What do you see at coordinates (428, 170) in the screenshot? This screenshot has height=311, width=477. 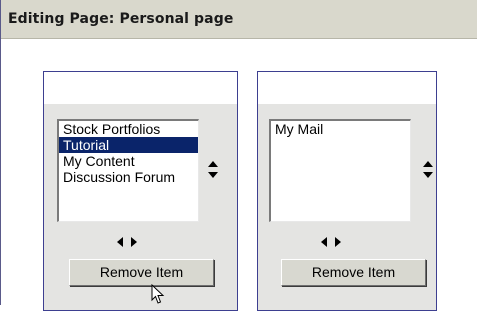 I see `right-reorder-up-down-icon` at bounding box center [428, 170].